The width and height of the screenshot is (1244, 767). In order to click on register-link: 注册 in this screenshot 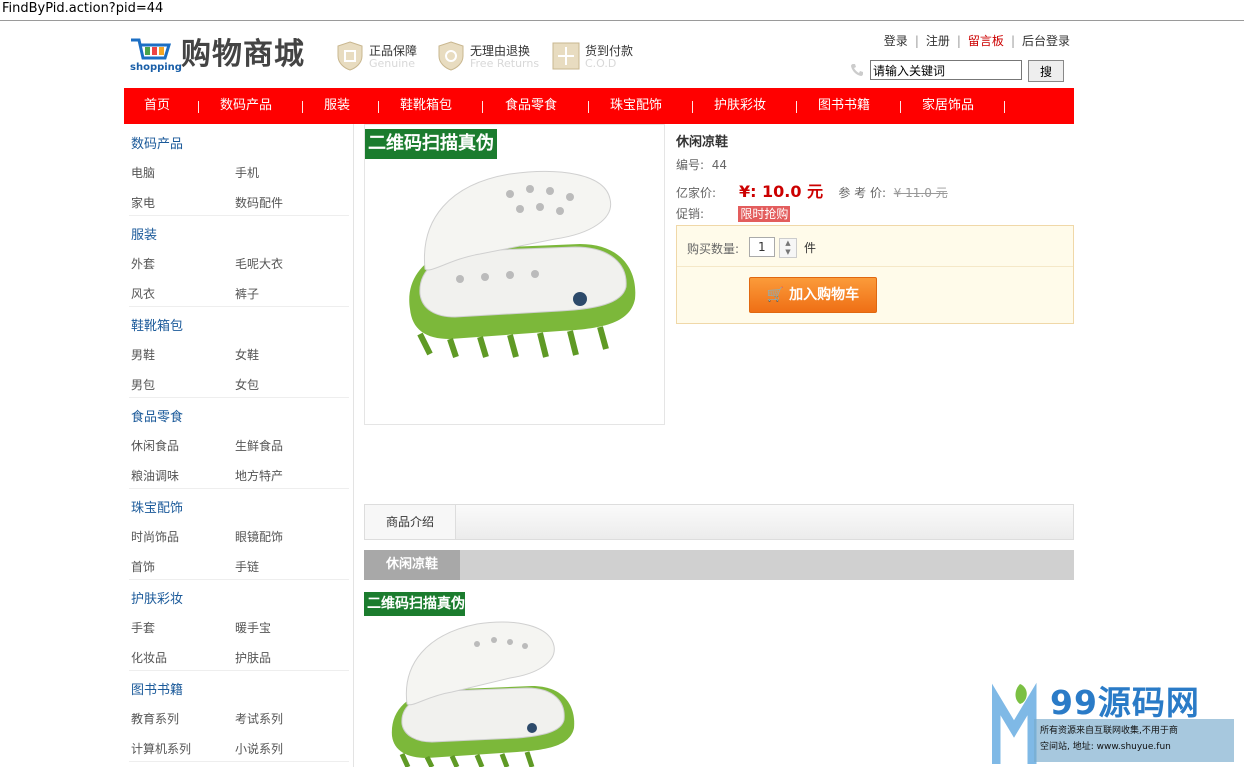, I will do `click(938, 41)`.